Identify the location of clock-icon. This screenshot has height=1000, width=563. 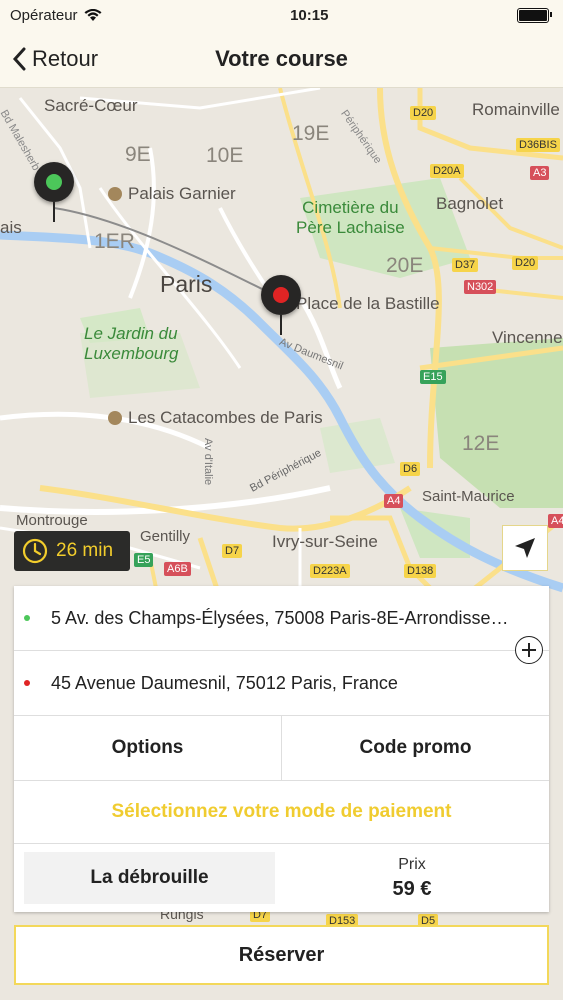
(35, 551).